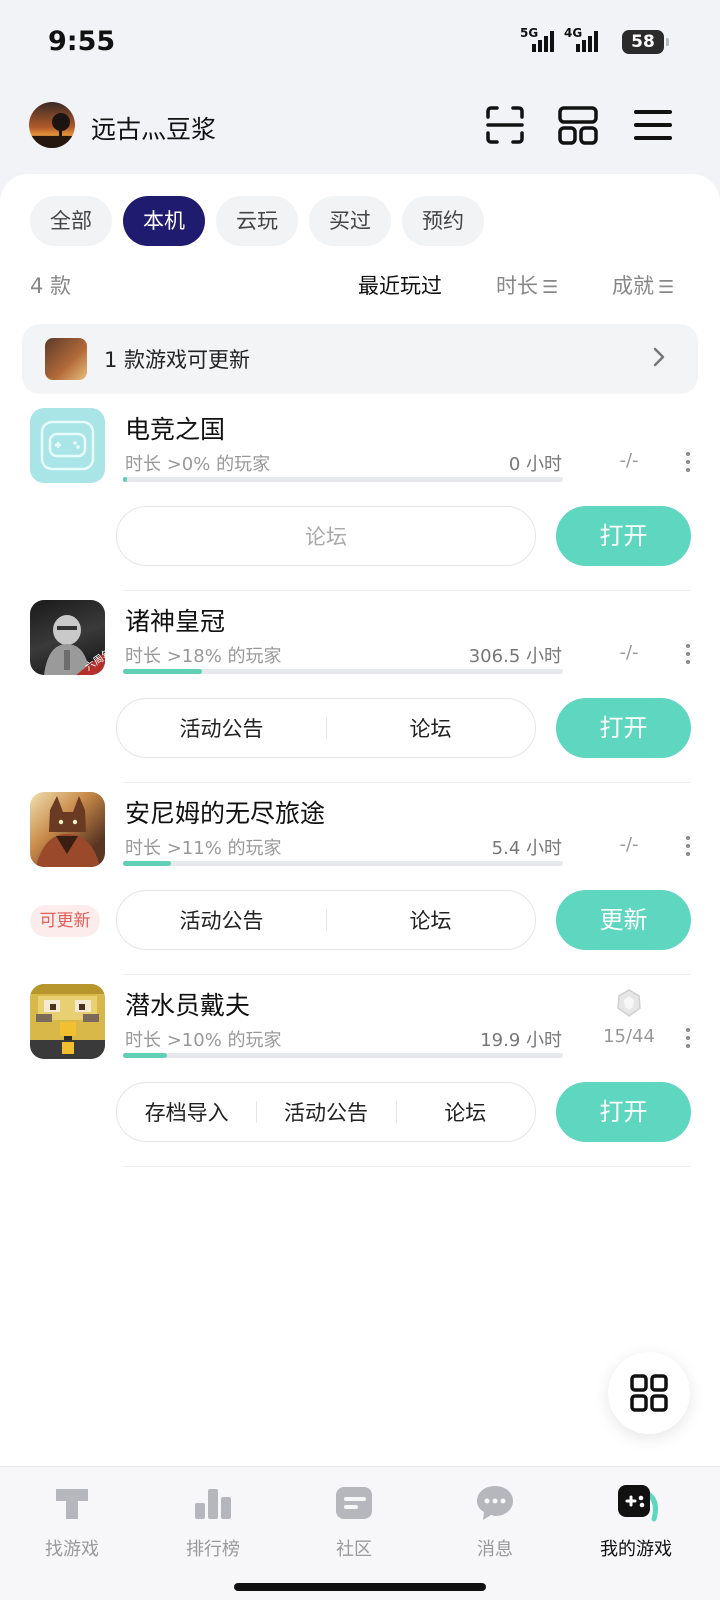  What do you see at coordinates (203, 848) in the screenshot?
I see `playtime-percentile: 时长 >11% 的玩家` at bounding box center [203, 848].